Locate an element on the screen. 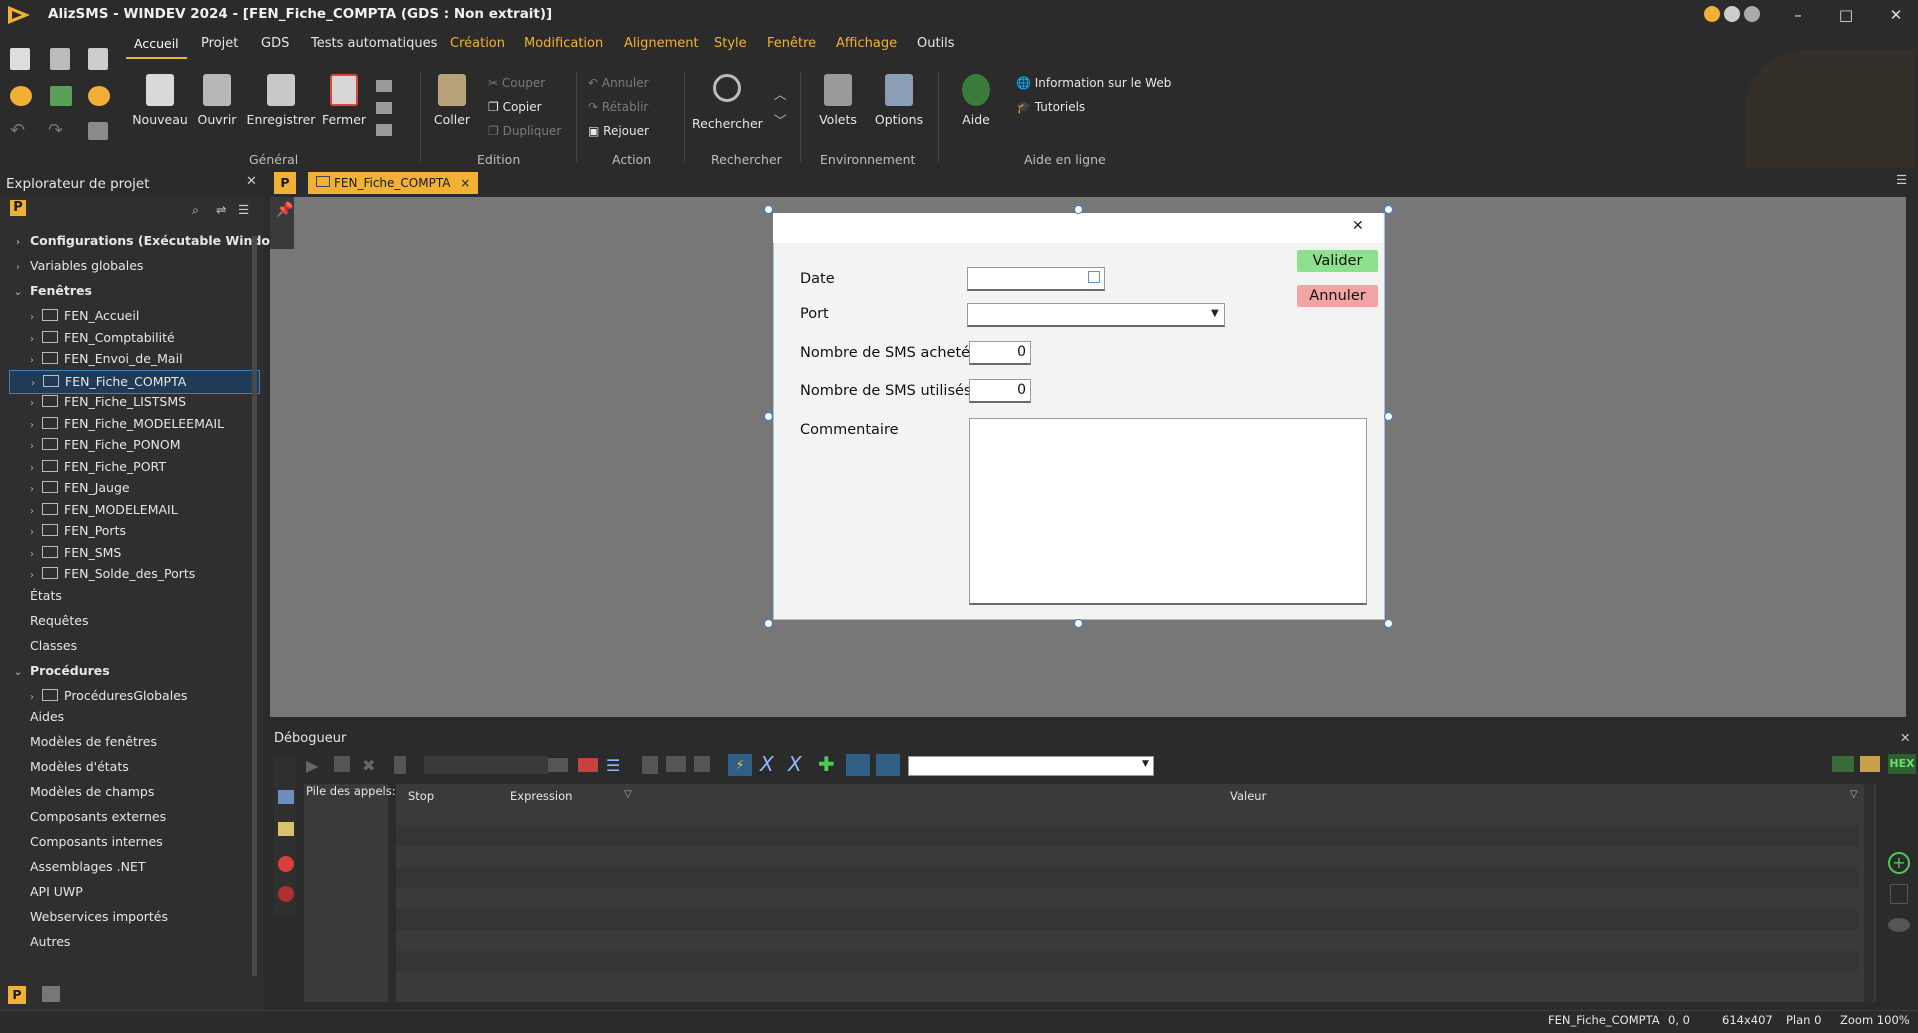 This screenshot has height=1033, width=1918. play-icon: ▶ is located at coordinates (312, 765).